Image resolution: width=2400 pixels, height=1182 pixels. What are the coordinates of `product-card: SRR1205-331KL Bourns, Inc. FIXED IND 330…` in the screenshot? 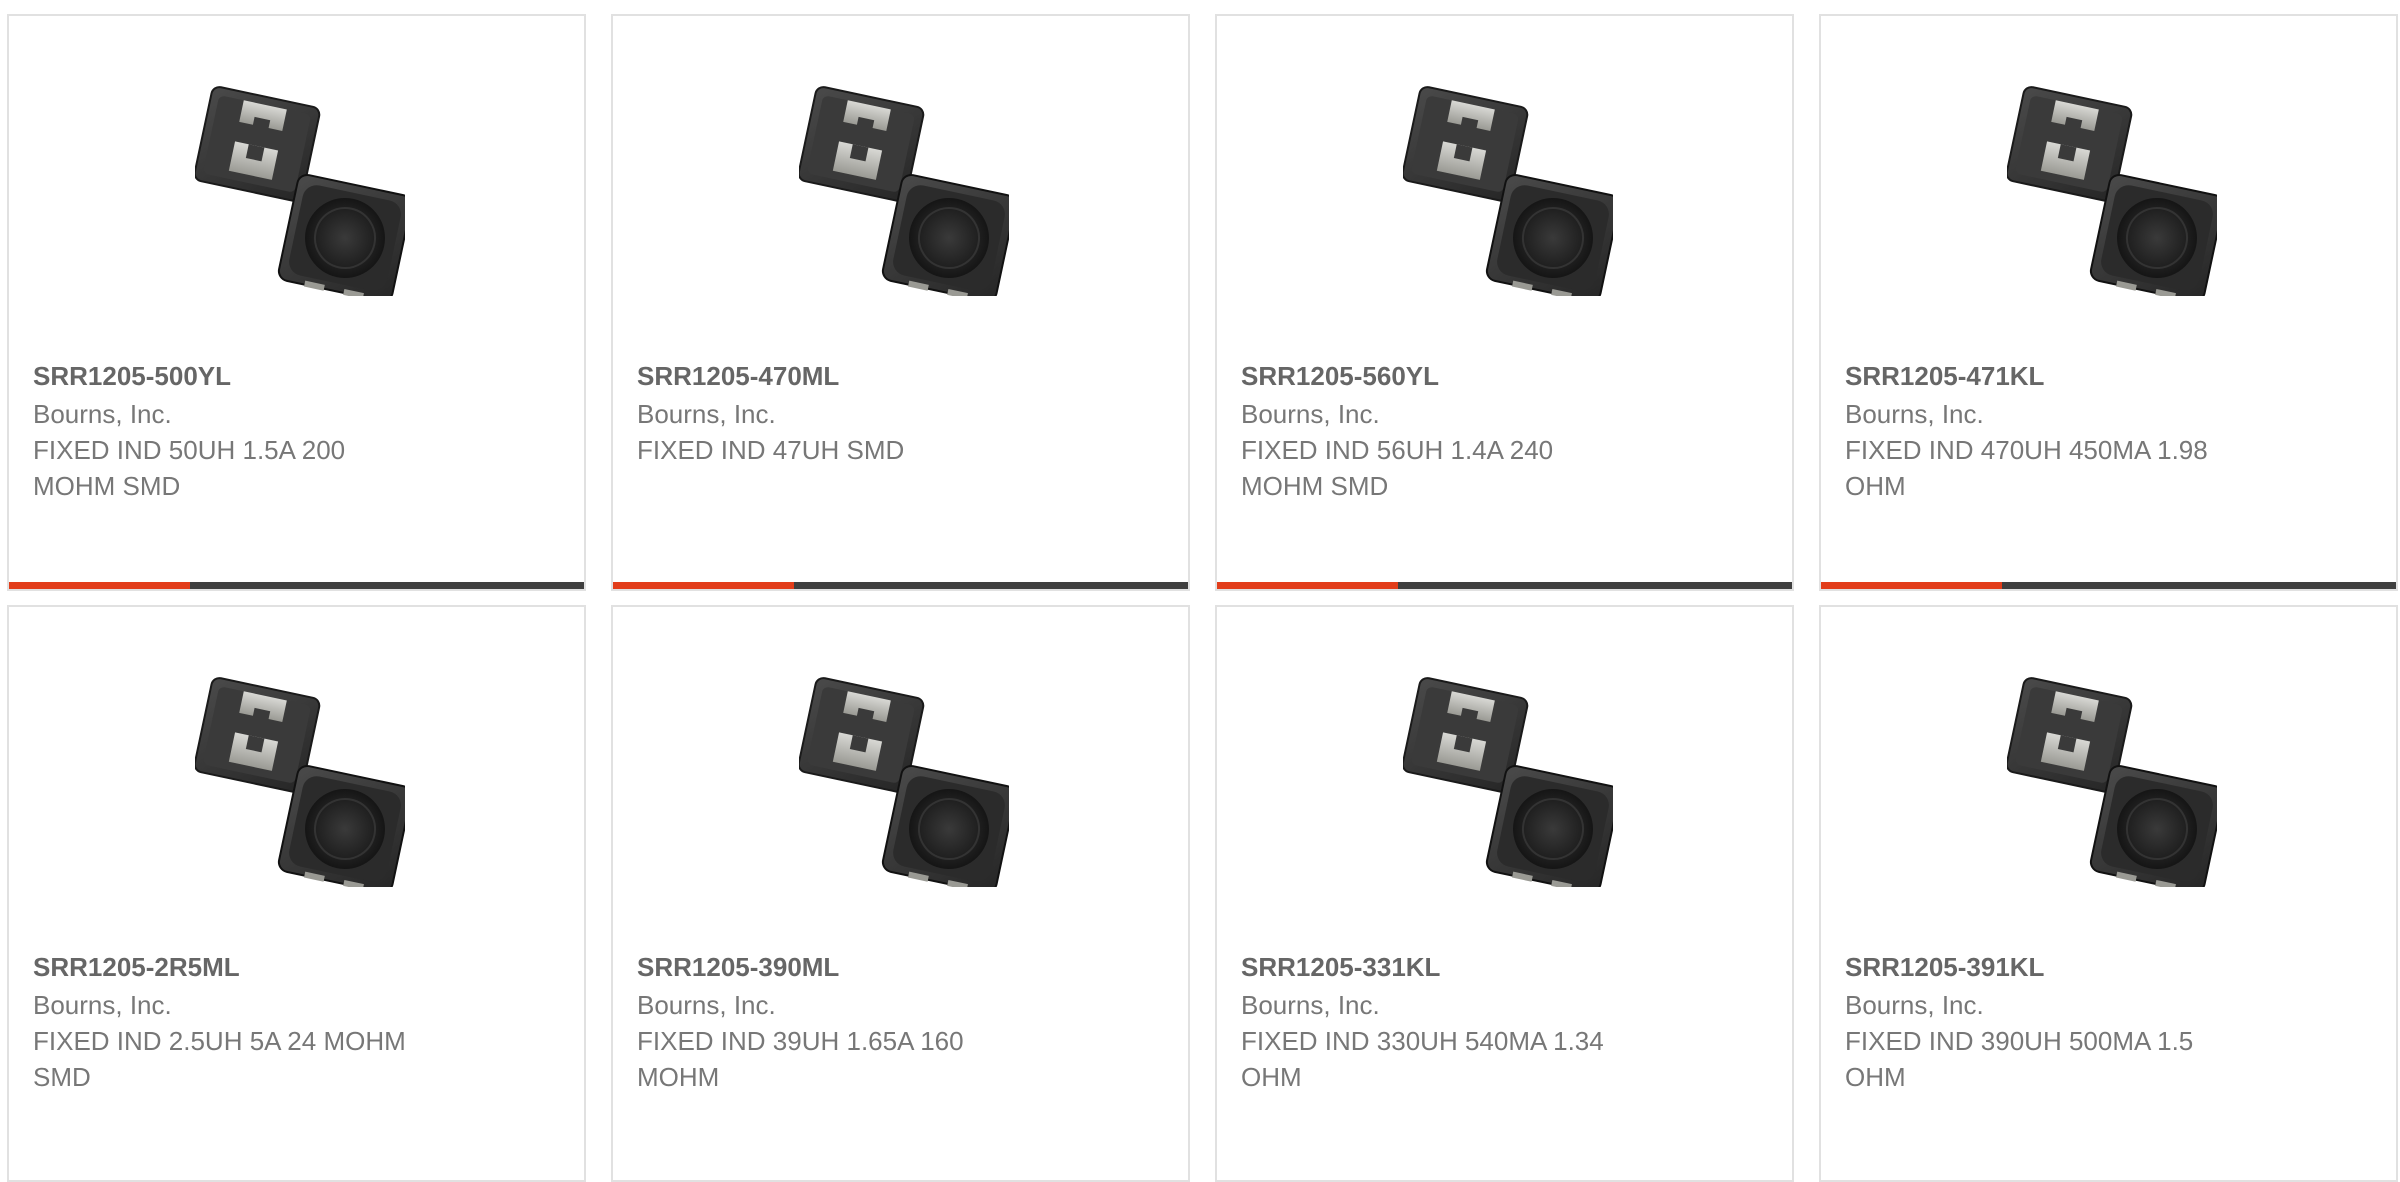 It's located at (1504, 893).